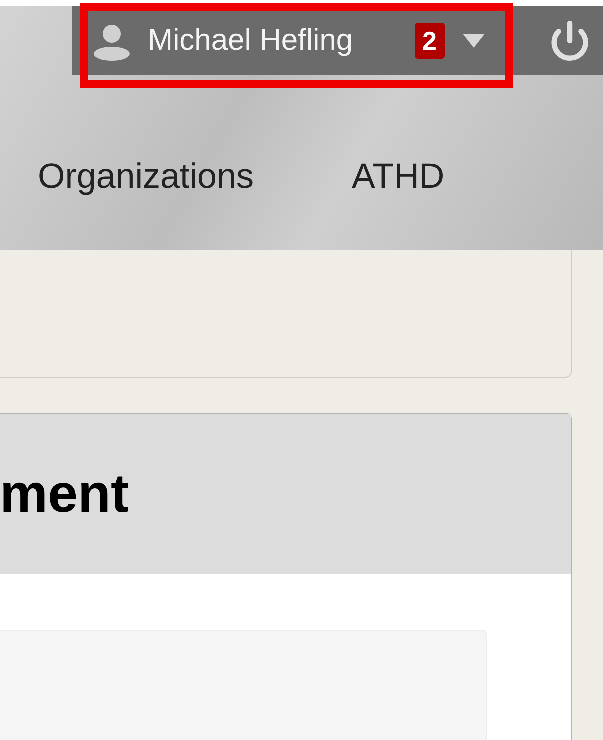 This screenshot has height=740, width=603. I want to click on power-button, so click(570, 41).